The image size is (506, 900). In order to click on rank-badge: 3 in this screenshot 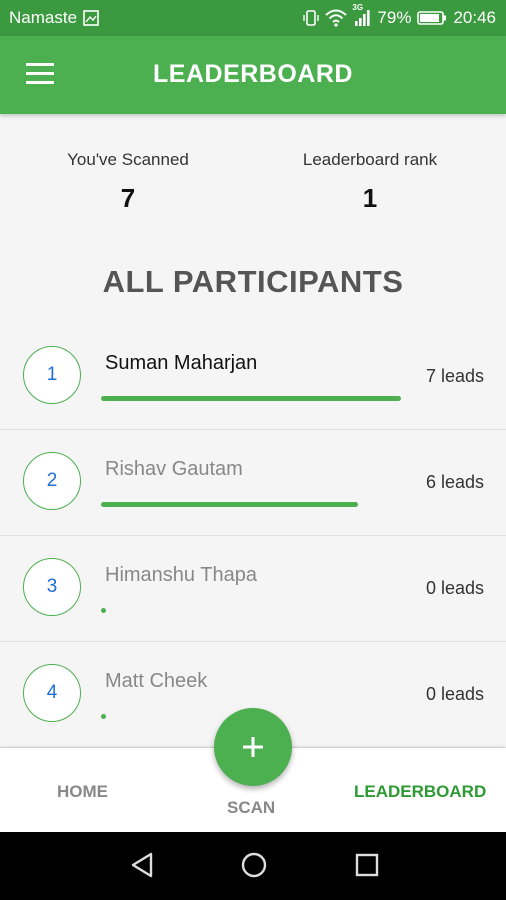, I will do `click(52, 587)`.